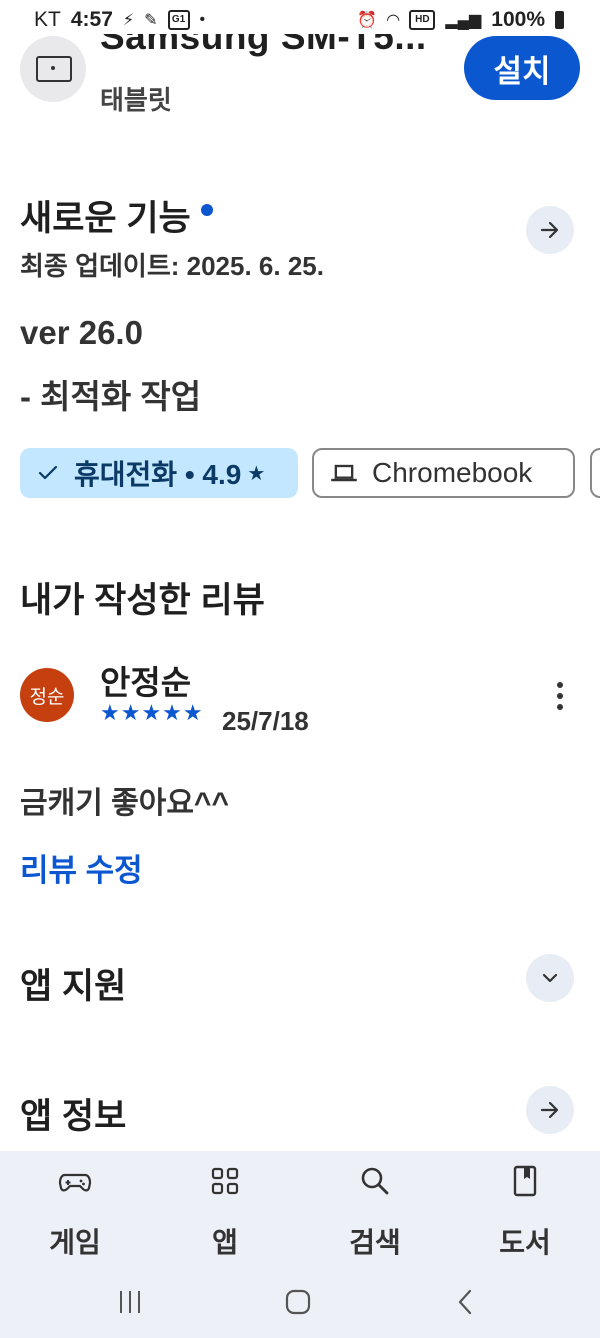 This screenshot has width=600, height=1338. Describe the element at coordinates (146, 682) in the screenshot. I see `review-author: 안정순` at that location.